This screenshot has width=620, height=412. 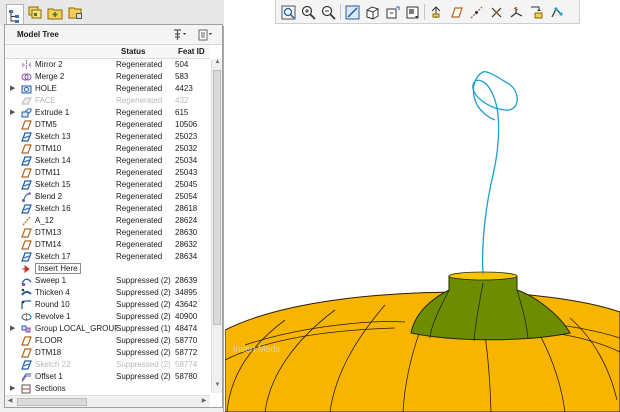 What do you see at coordinates (372, 12) in the screenshot?
I see `named-views-icon` at bounding box center [372, 12].